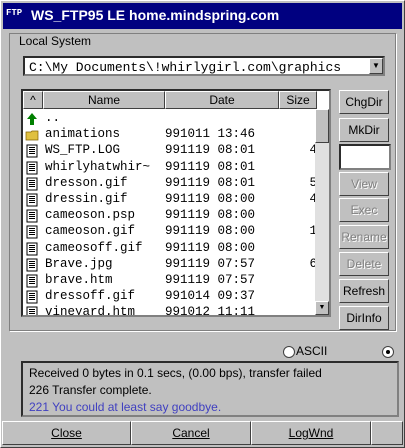 This screenshot has height=448, width=405. Describe the element at coordinates (86, 199) in the screenshot. I see `file-name: dressin.gif` at that location.